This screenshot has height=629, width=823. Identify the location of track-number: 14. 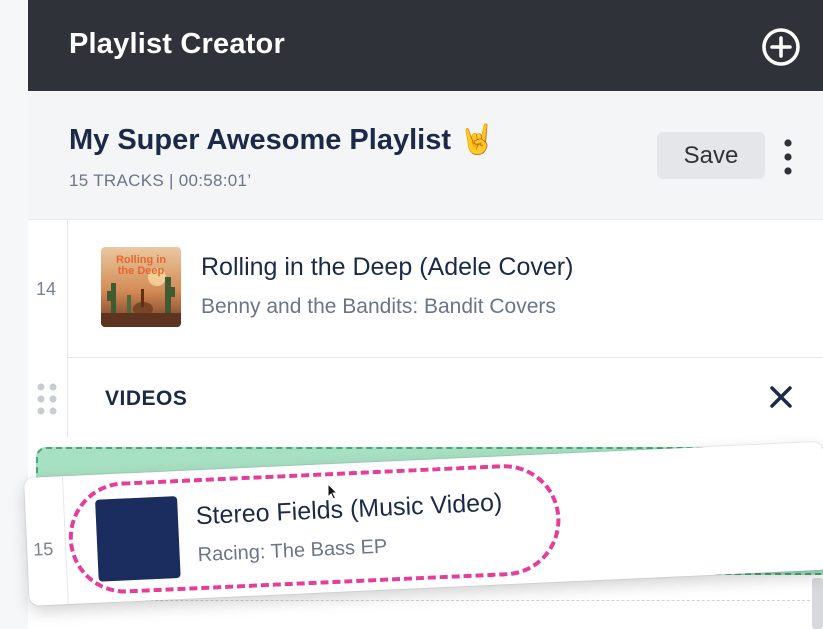
(46, 289).